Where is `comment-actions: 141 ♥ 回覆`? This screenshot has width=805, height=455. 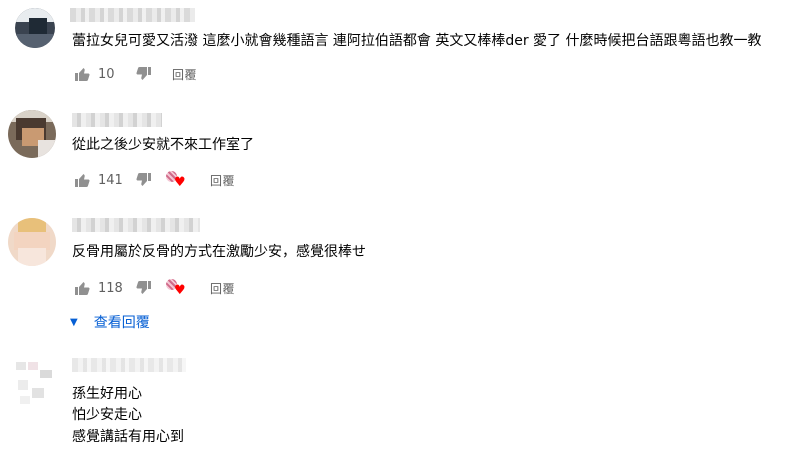
comment-actions: 141 ♥ 回覆 is located at coordinates (153, 180).